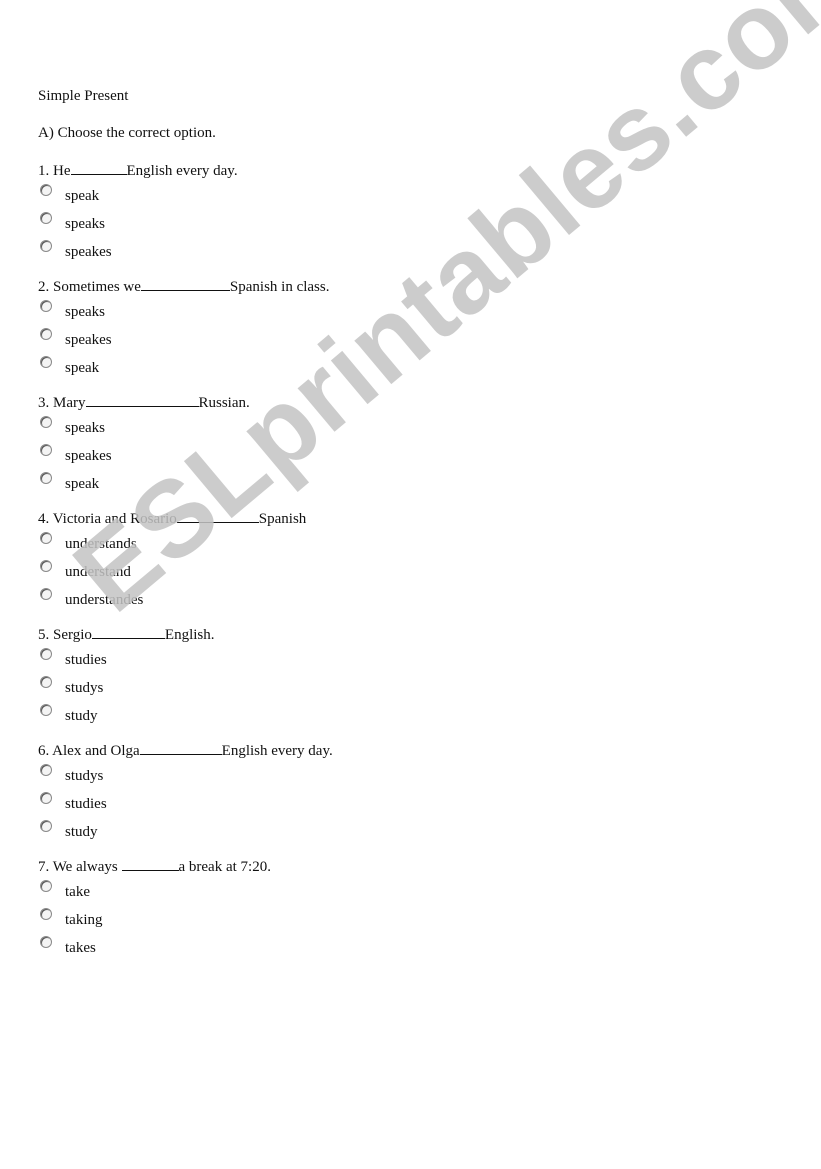 The height and width of the screenshot is (1169, 821). Describe the element at coordinates (408, 918) in the screenshot. I see `option: taking` at that location.